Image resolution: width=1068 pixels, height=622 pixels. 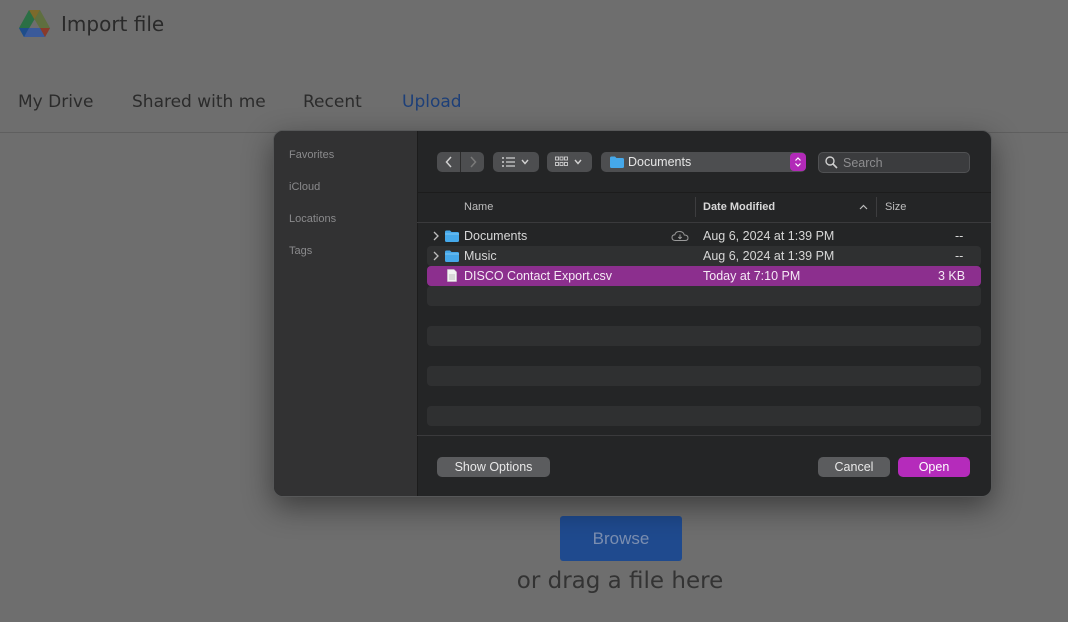 I want to click on sort-ascending-icon, so click(x=863, y=207).